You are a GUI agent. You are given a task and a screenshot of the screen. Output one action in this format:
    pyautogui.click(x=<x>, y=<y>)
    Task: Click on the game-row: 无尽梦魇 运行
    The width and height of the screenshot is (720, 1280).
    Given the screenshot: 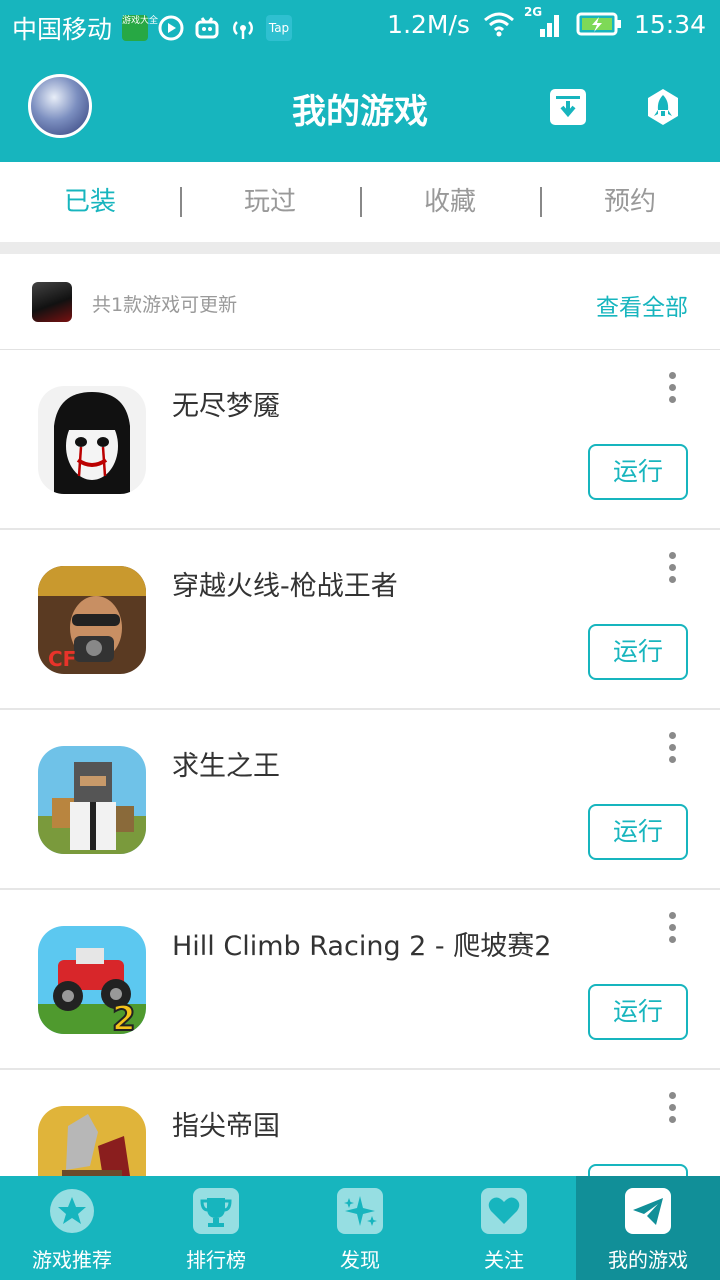 What is the action you would take?
    pyautogui.click(x=360, y=440)
    